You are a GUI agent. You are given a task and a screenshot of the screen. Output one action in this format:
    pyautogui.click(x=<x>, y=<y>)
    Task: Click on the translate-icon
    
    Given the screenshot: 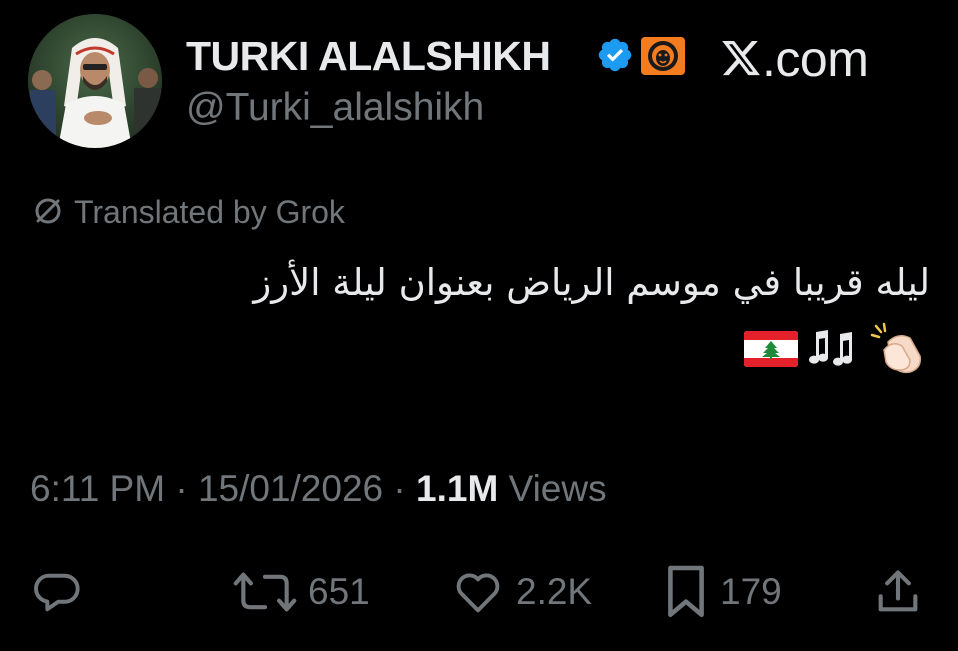 What is the action you would take?
    pyautogui.click(x=53, y=212)
    